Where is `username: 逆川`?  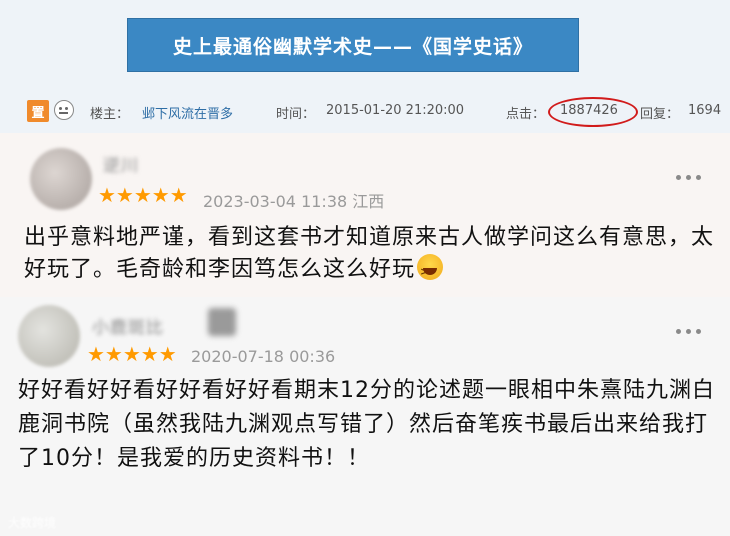 username: 逆川 is located at coordinates (121, 163).